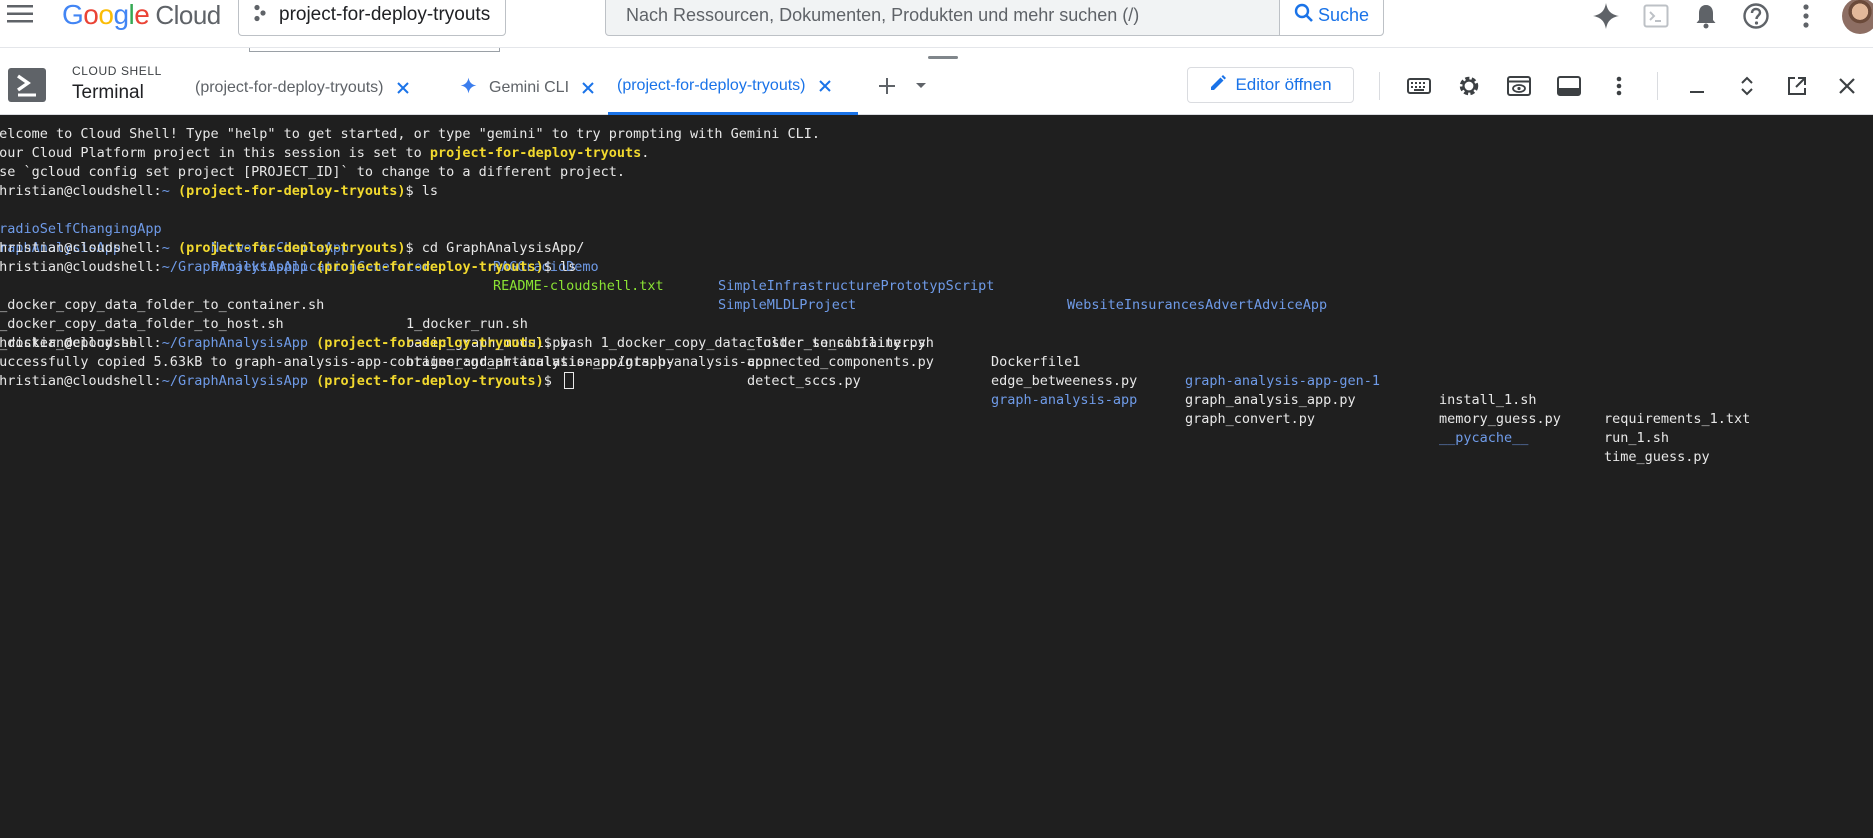 The width and height of the screenshot is (1873, 838). I want to click on gemini-icon, so click(1606, 16).